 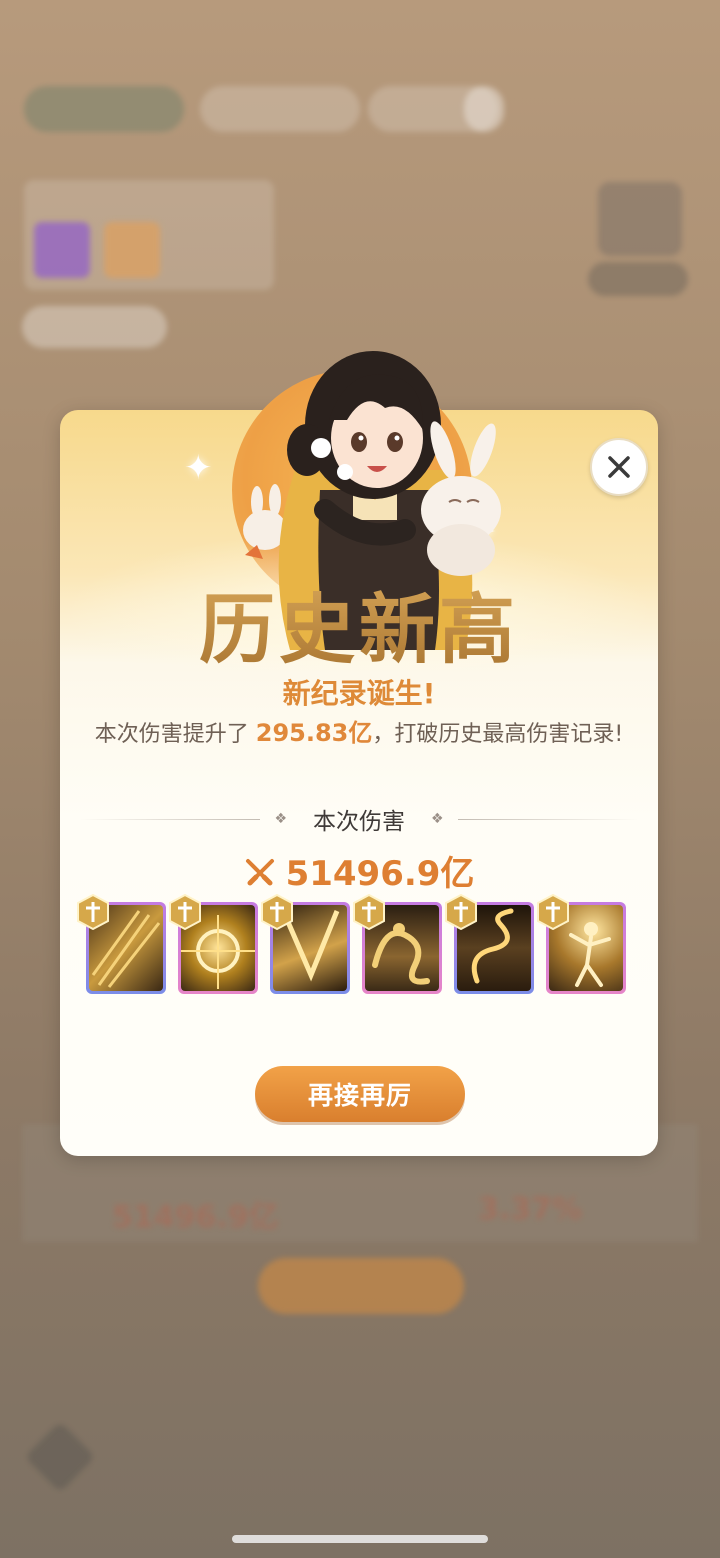 I want to click on background-right-pill, so click(x=638, y=279).